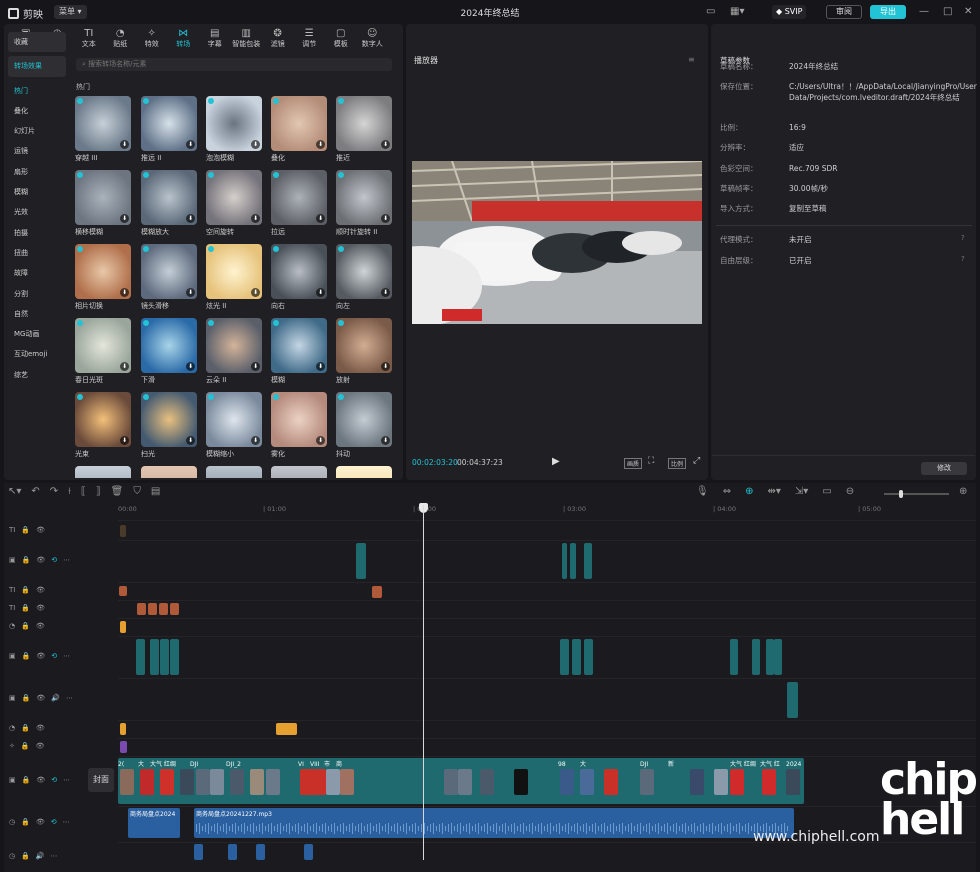 The width and height of the screenshot is (980, 872). Describe the element at coordinates (308, 852) in the screenshot. I see `audio-clip` at that location.